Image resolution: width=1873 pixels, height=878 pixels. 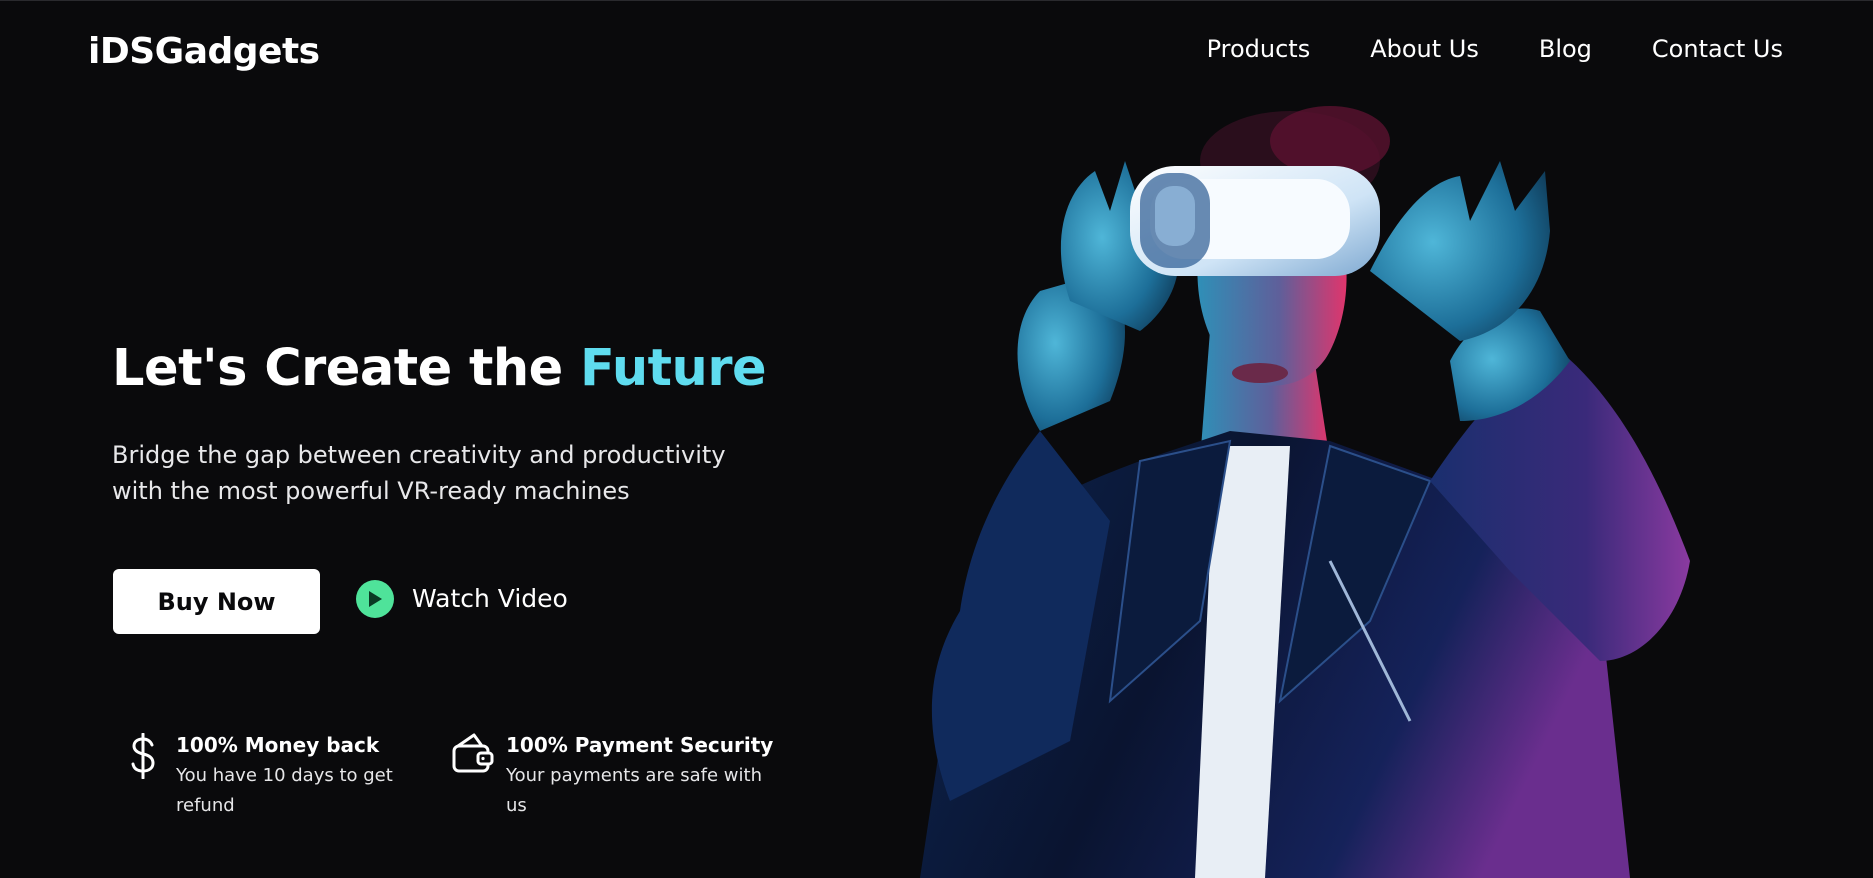 I want to click on hero-title: Let's Create the Future, so click(x=439, y=369).